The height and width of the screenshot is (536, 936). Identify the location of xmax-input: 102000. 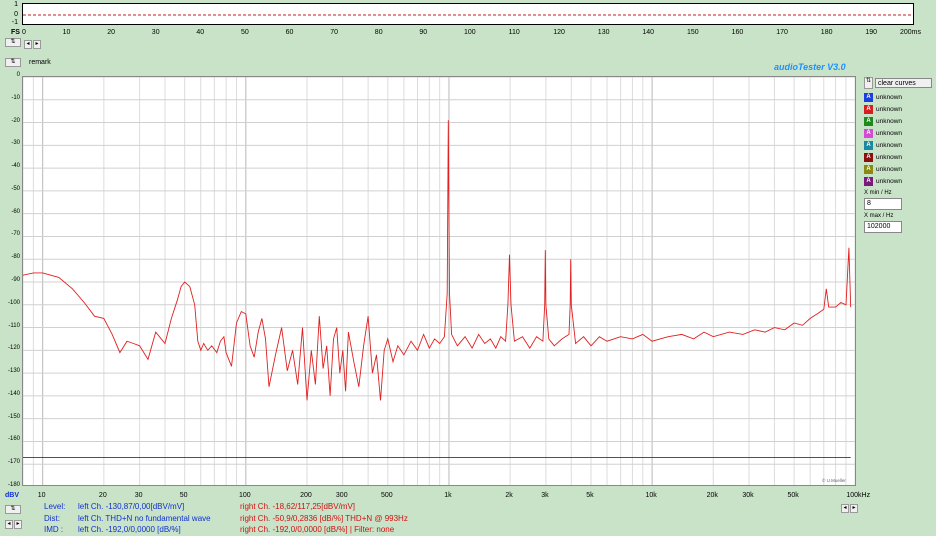
(883, 227).